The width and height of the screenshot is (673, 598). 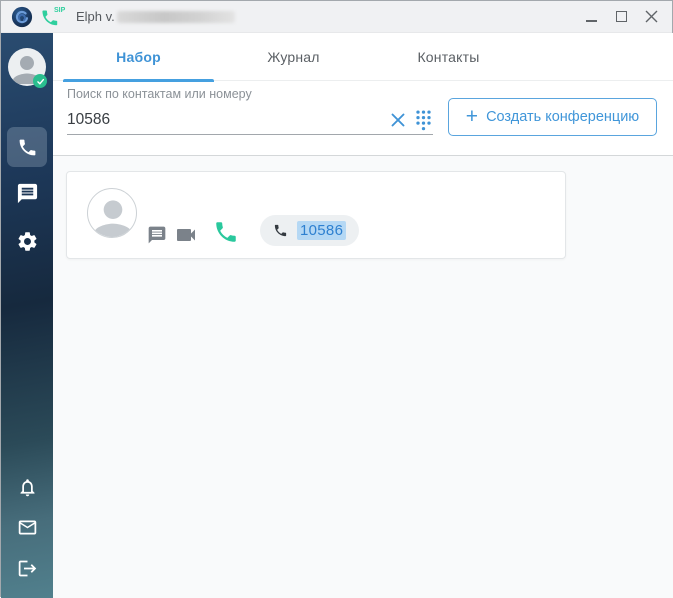 I want to click on gear-icon, so click(x=27, y=241).